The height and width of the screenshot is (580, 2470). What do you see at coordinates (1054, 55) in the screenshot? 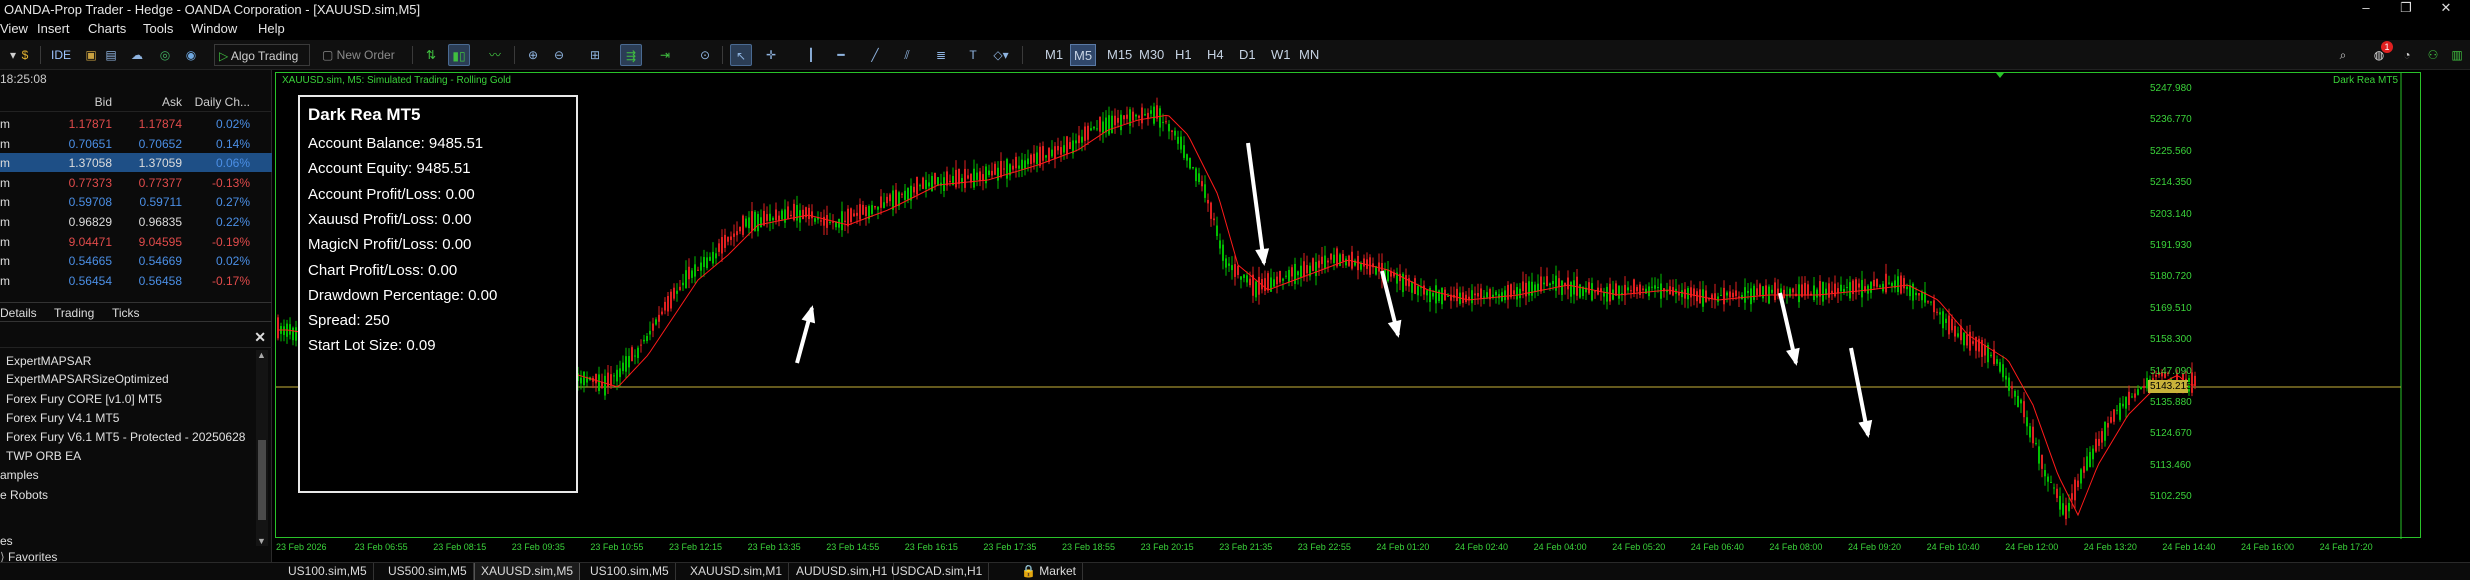
I see `timeframe-m1: M1` at bounding box center [1054, 55].